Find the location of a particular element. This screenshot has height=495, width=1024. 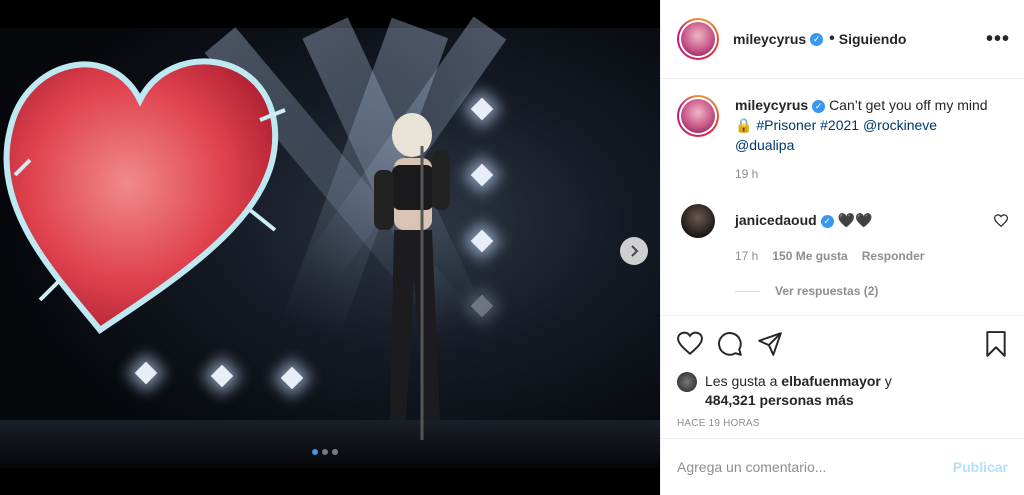

like-comment-icon is located at coordinates (1001, 223).